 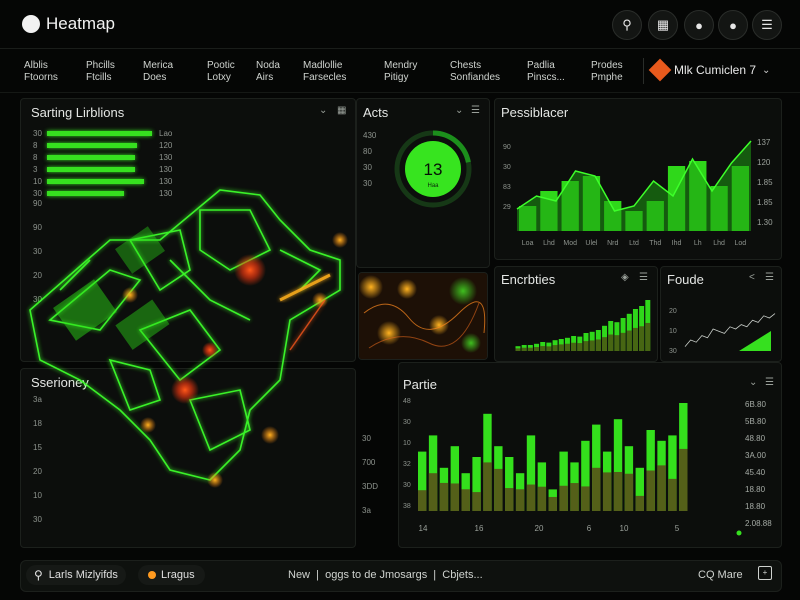 What do you see at coordinates (268, 72) in the screenshot?
I see `nav-item: Noda Airs` at bounding box center [268, 72].